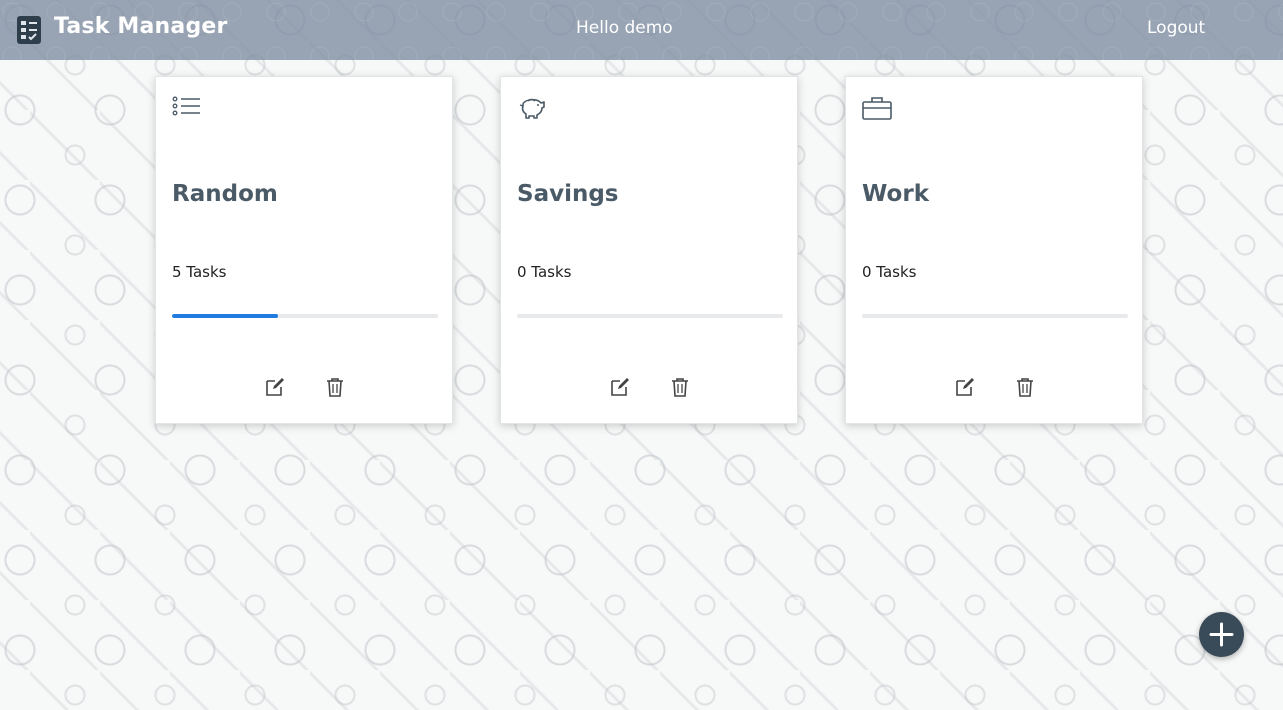 This screenshot has width=1283, height=710. I want to click on list-title: Random, so click(225, 194).